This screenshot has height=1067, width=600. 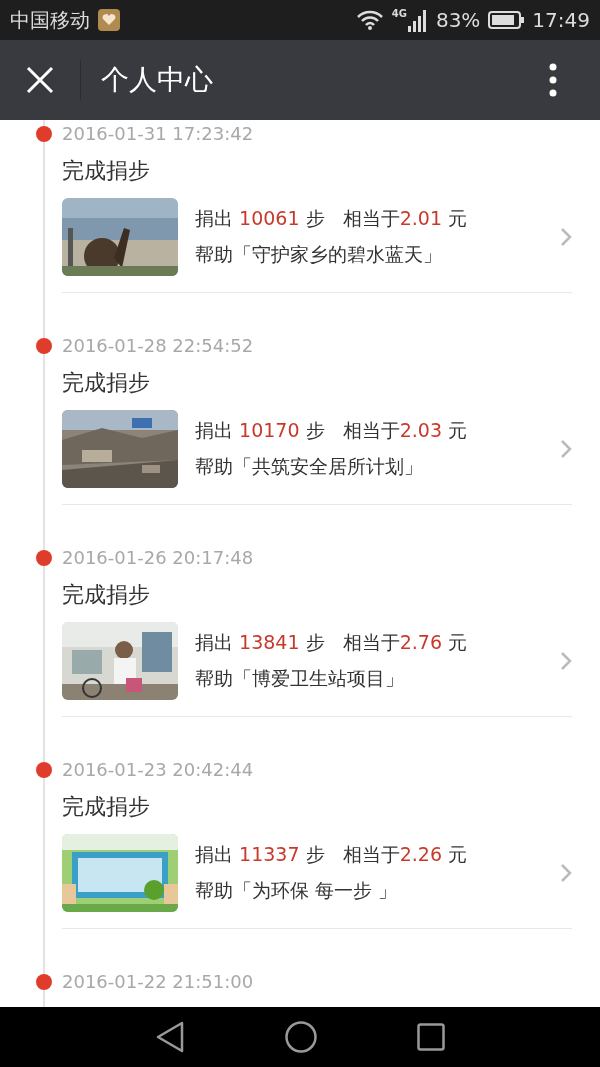 What do you see at coordinates (319, 254) in the screenshot?
I see `project-name: 帮助「守护家乡的碧水蓝天」` at bounding box center [319, 254].